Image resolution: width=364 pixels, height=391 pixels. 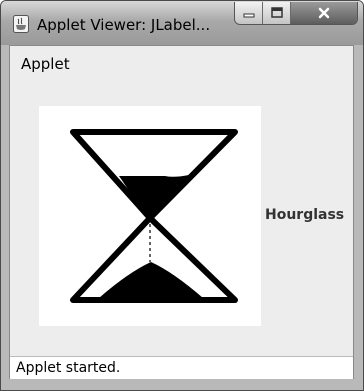 What do you see at coordinates (305, 215) in the screenshot?
I see `hourglass-label: Hourglass` at bounding box center [305, 215].